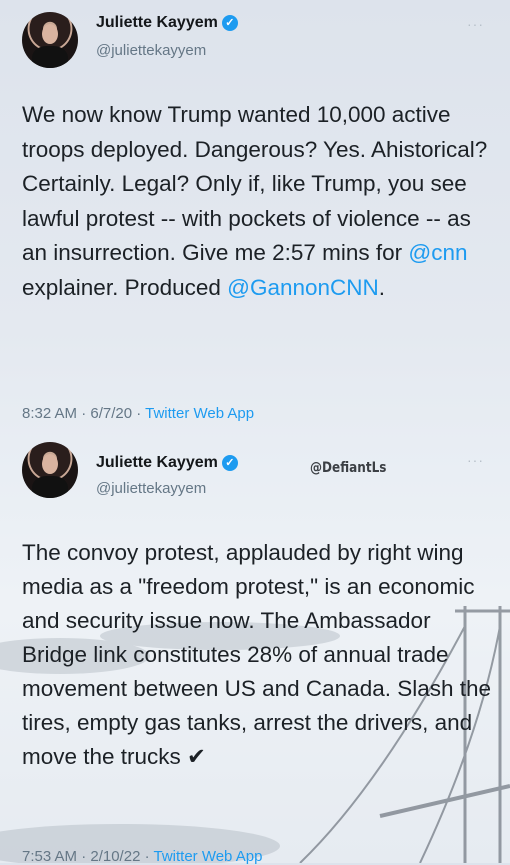 Image resolution: width=510 pixels, height=865 pixels. I want to click on tweet-text-part: ., so click(382, 287).